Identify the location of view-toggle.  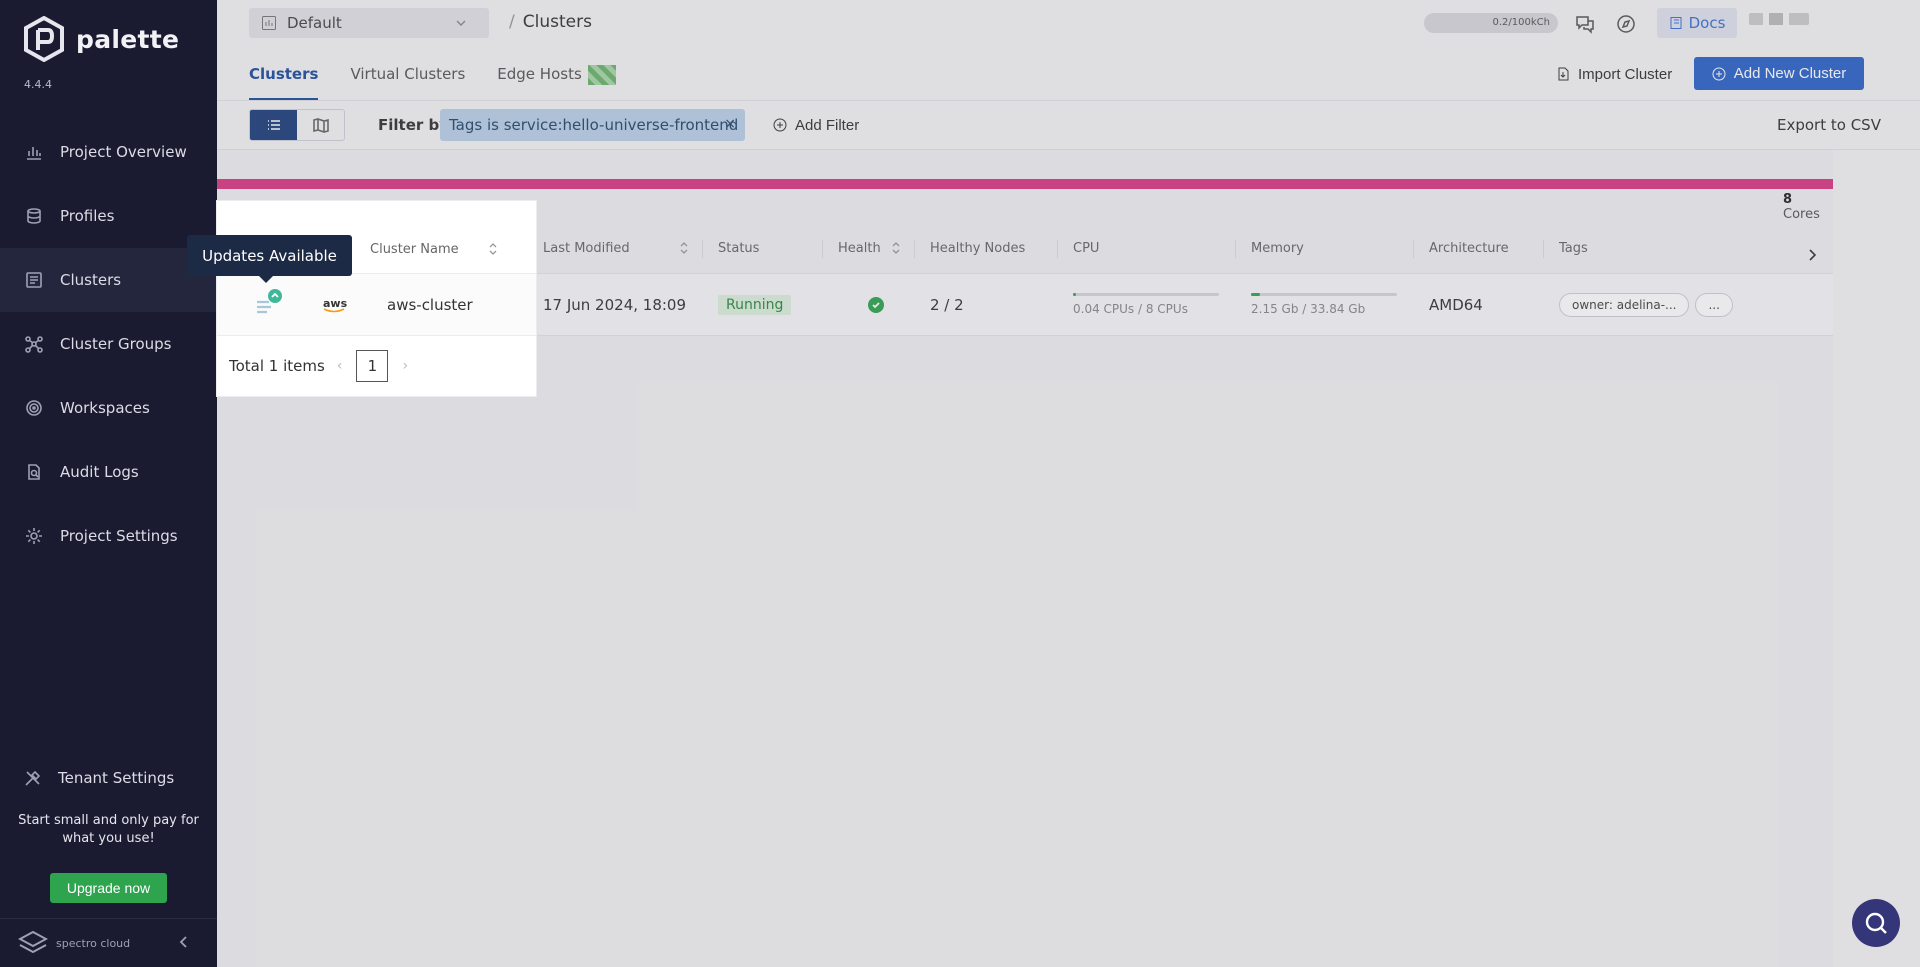
(297, 125).